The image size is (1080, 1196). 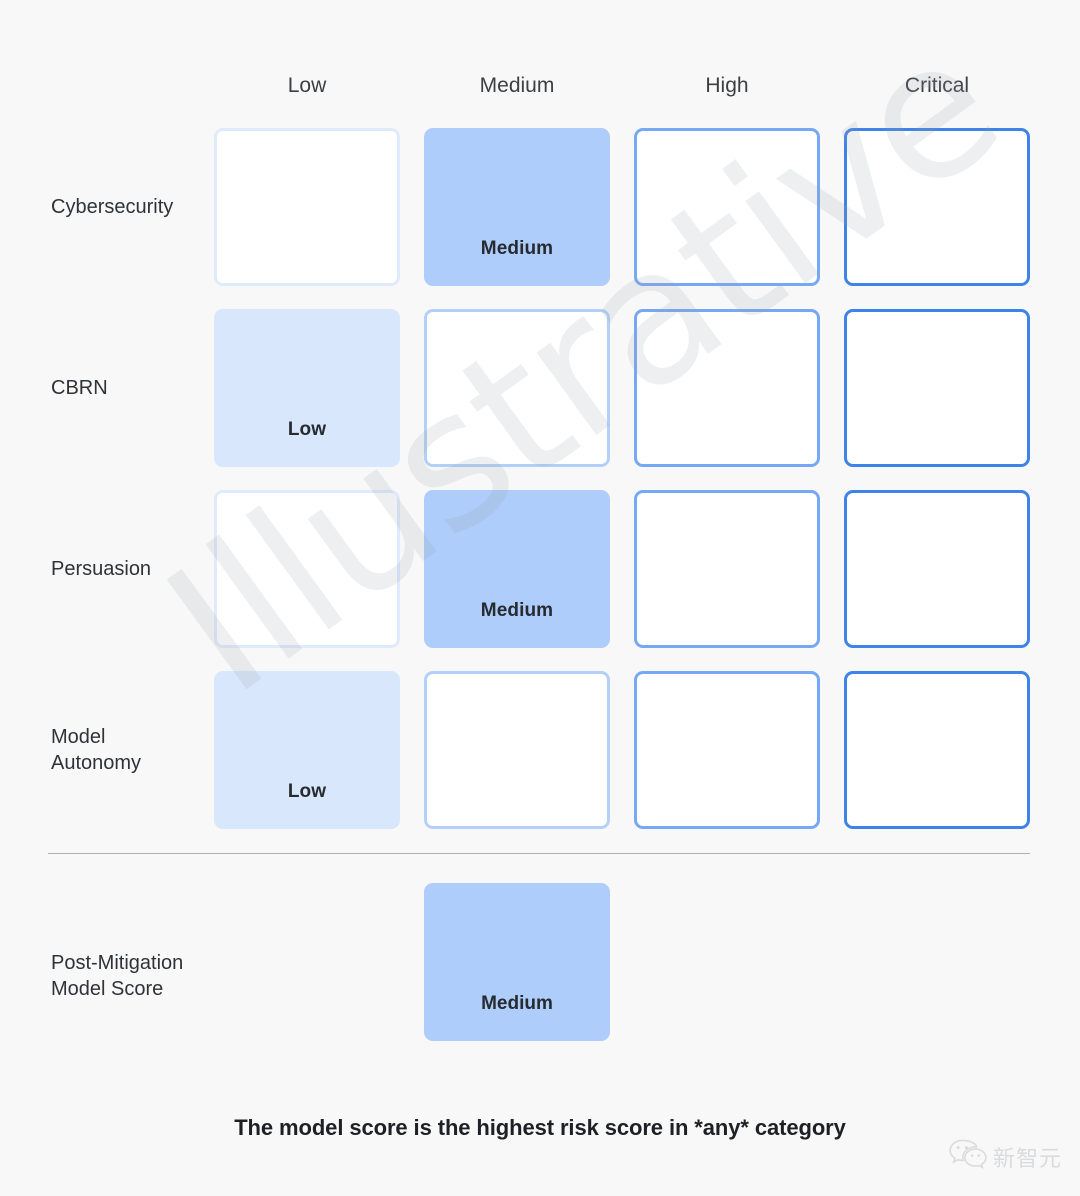 What do you see at coordinates (112, 207) in the screenshot?
I see `row-label-0: Cybersecurity` at bounding box center [112, 207].